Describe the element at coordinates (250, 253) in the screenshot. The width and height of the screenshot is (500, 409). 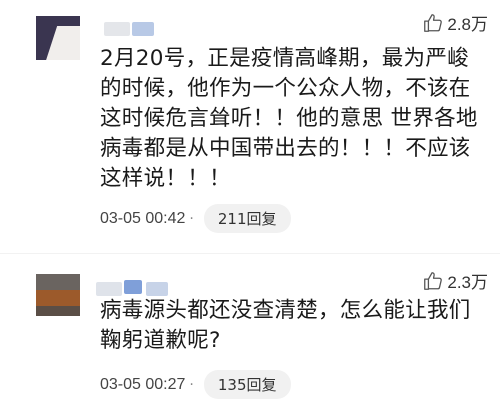
I see `divider` at that location.